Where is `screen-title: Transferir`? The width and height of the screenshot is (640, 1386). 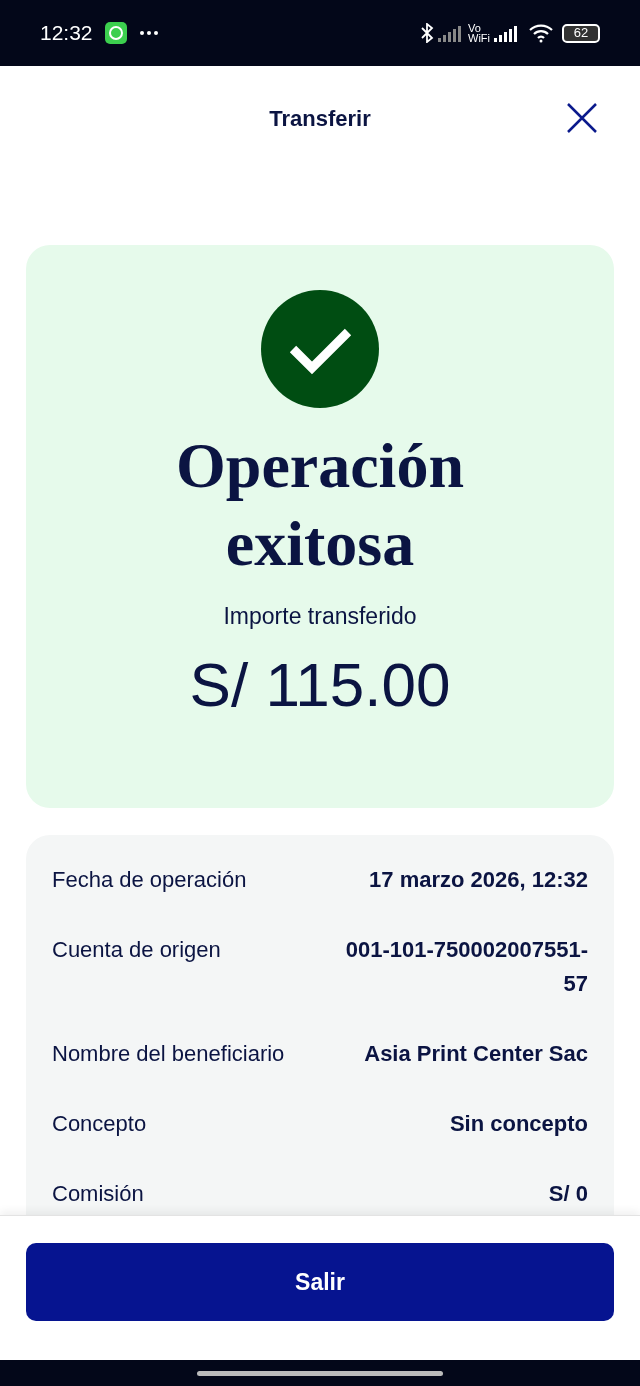 screen-title: Transferir is located at coordinates (320, 118).